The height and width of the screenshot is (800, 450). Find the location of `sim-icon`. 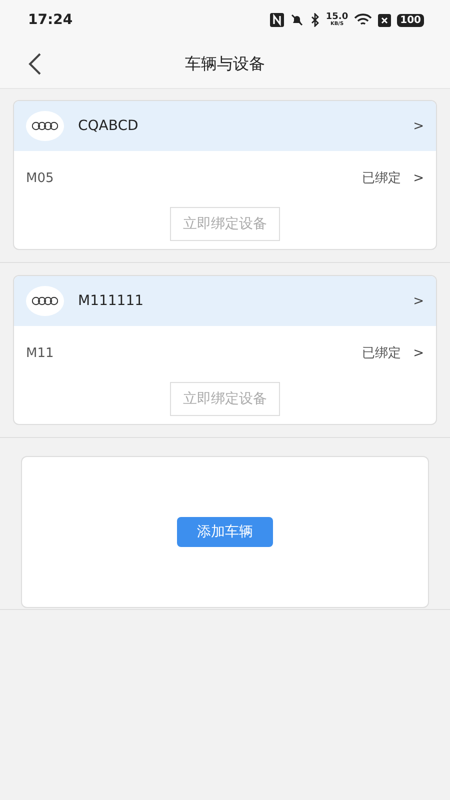

sim-icon is located at coordinates (385, 20).